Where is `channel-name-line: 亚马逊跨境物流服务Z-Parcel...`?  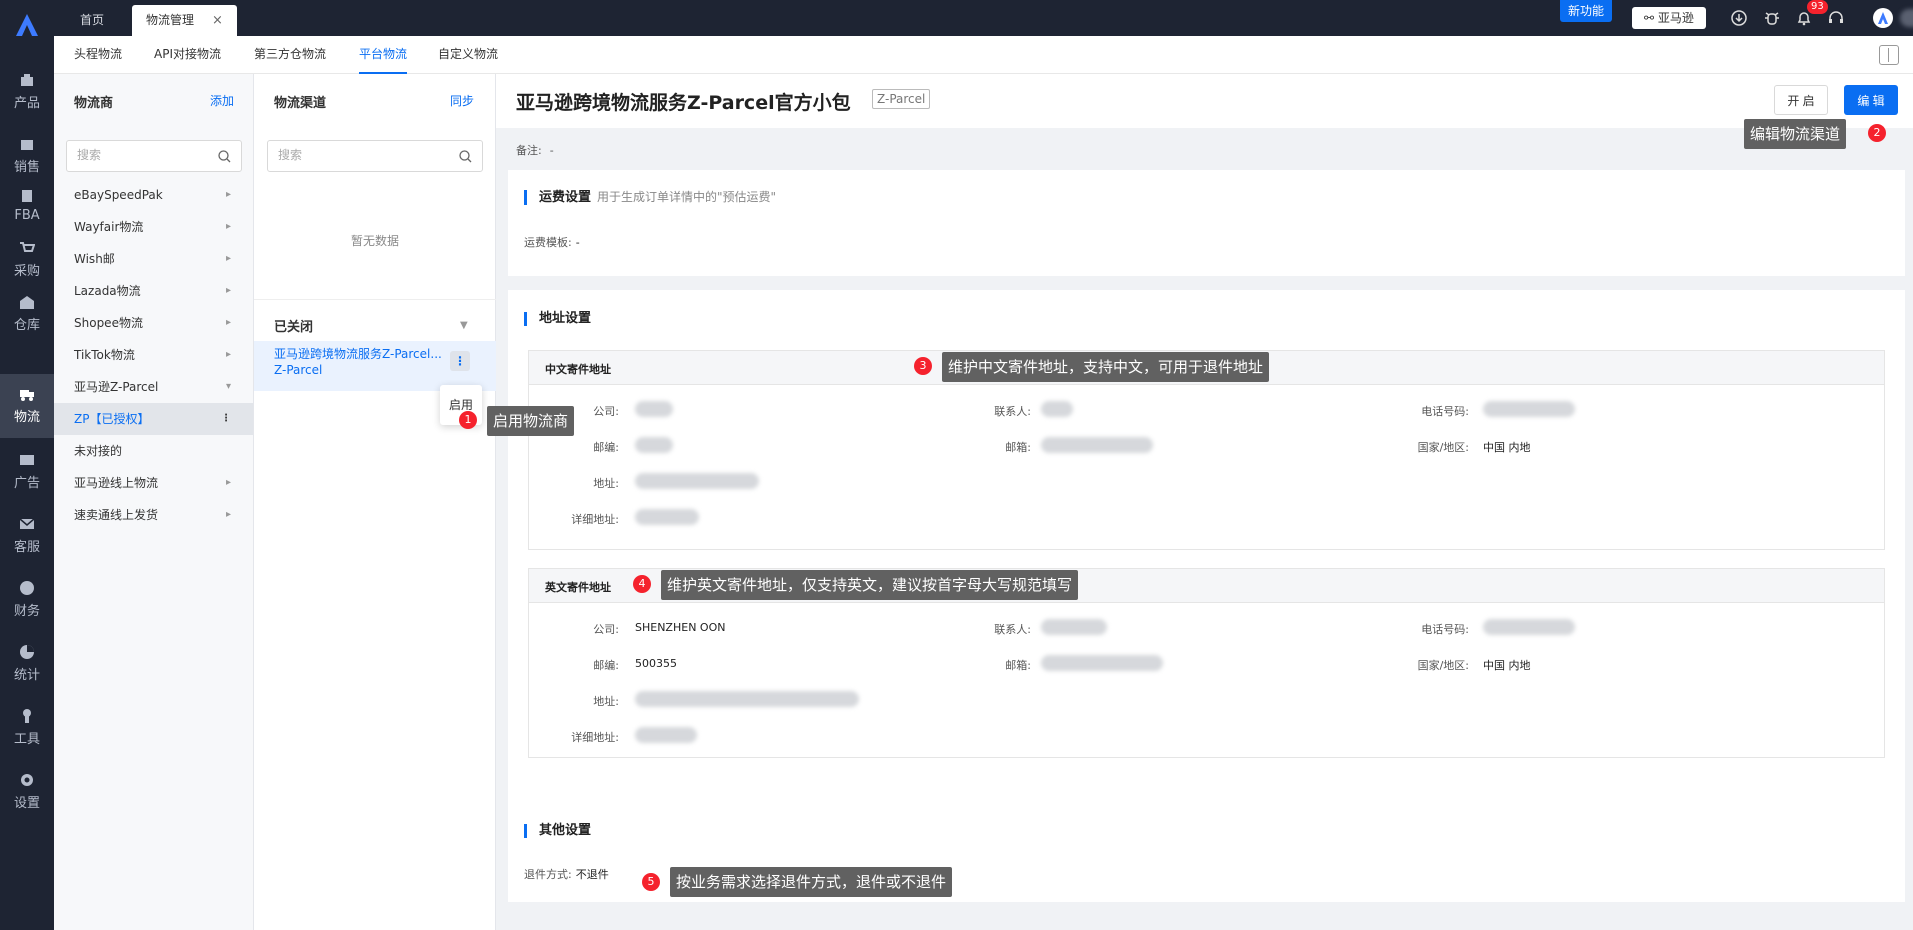
channel-name-line: 亚马逊跨境物流服务Z-Parcel... is located at coordinates (358, 354).